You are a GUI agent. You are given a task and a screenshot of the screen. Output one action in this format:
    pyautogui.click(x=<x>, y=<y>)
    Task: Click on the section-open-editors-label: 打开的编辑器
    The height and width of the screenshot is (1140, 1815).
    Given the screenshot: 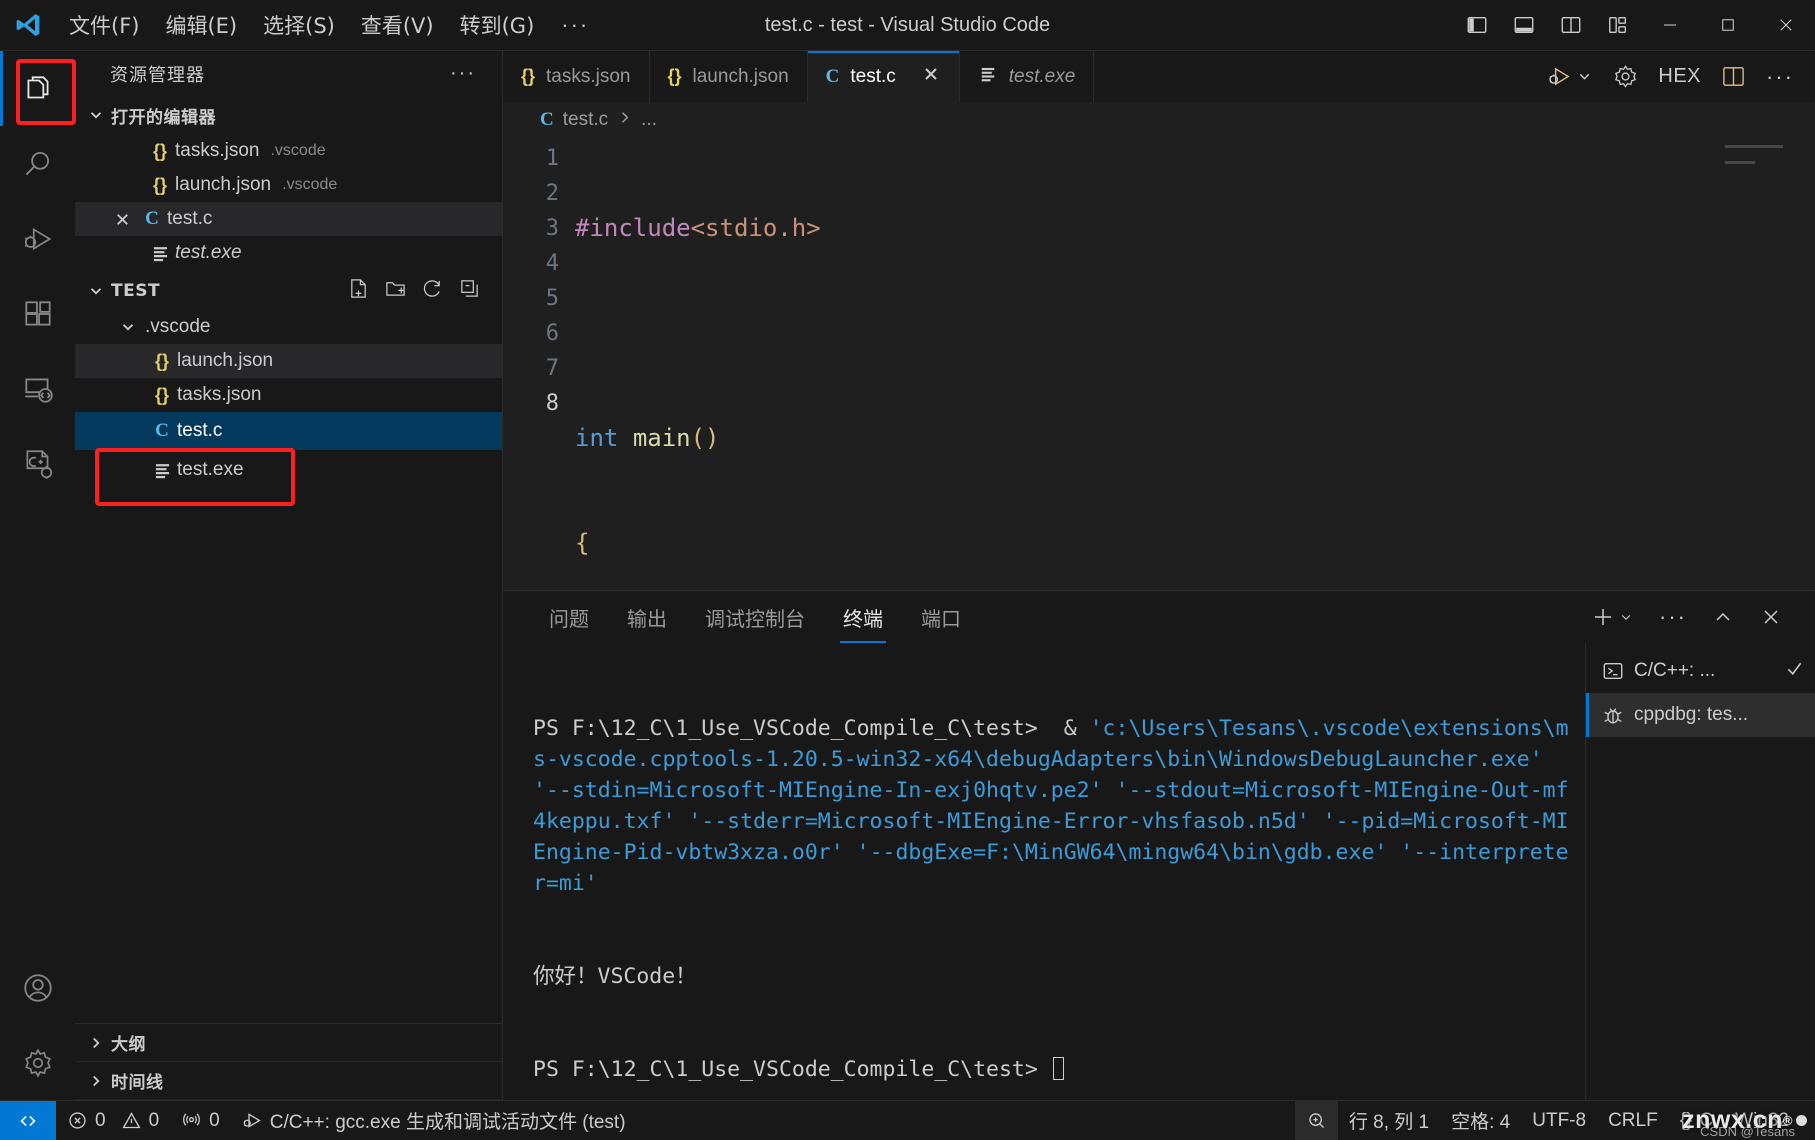 What is the action you would take?
    pyautogui.click(x=163, y=117)
    